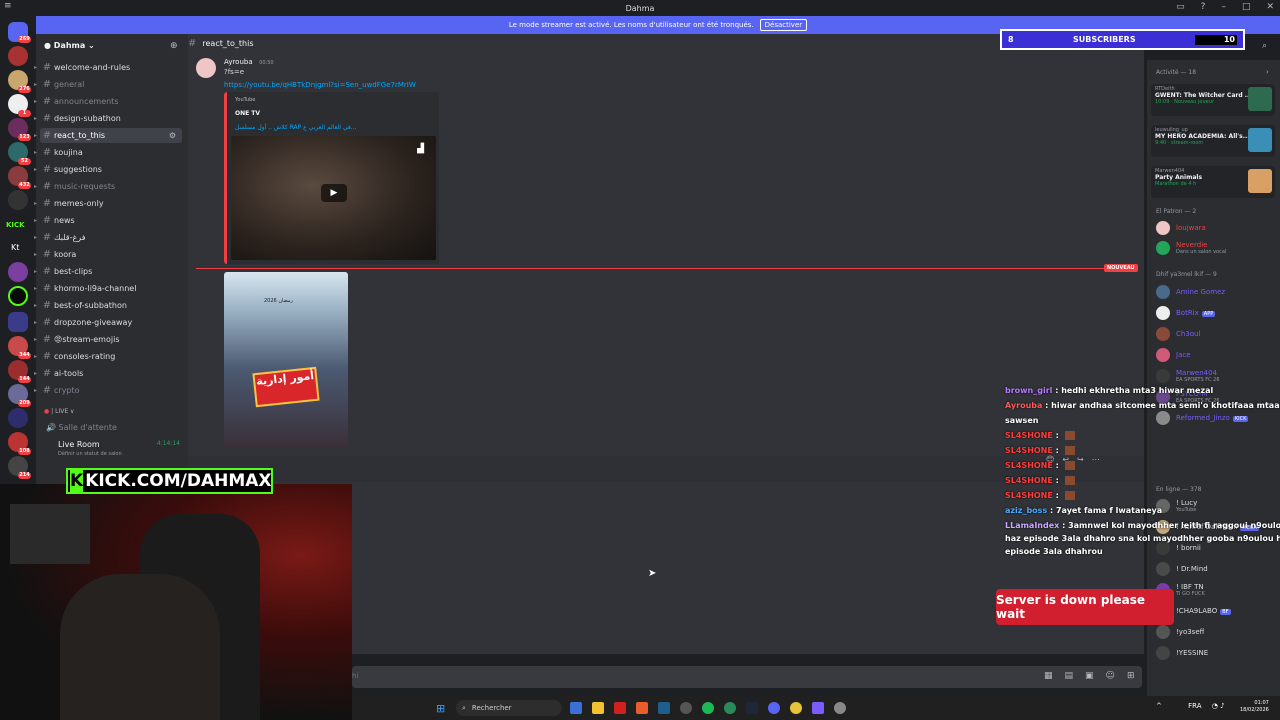 The width and height of the screenshot is (1280, 720). I want to click on channel-item: # react_to_this ⚙, so click(111, 135).